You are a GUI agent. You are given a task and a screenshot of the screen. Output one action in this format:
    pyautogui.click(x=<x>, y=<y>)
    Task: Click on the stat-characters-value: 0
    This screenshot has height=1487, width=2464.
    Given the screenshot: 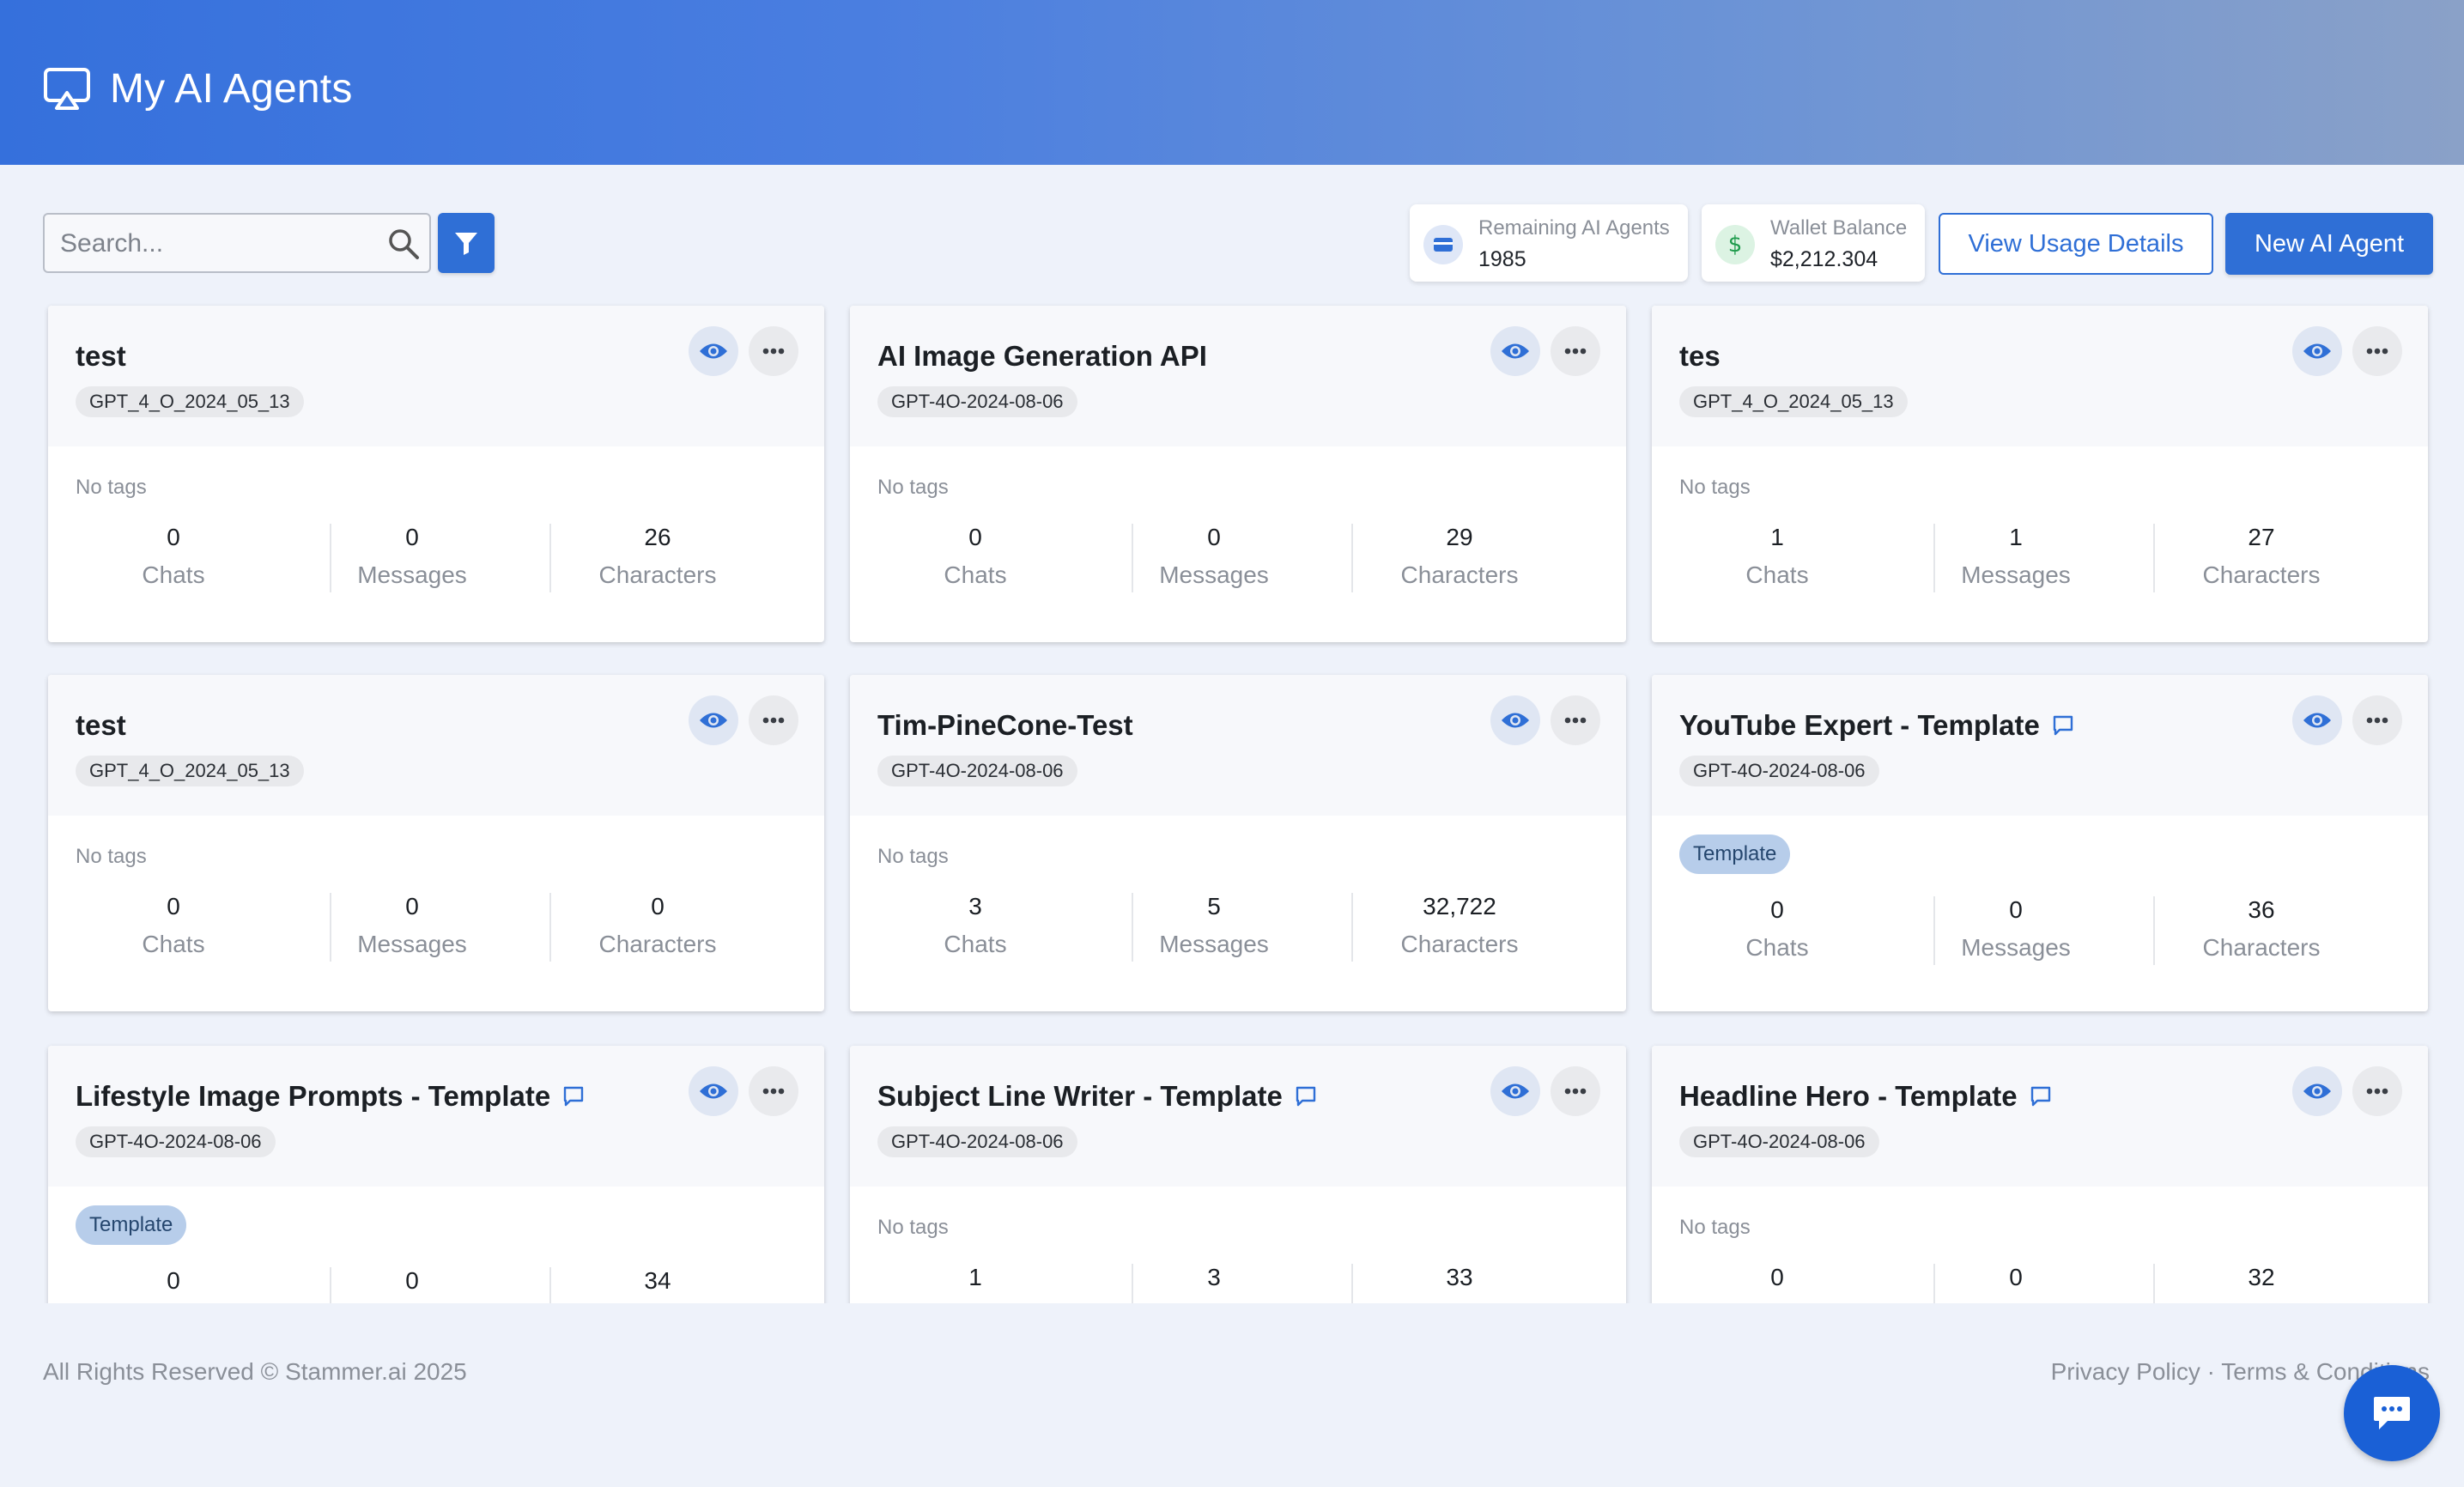 What is the action you would take?
    pyautogui.click(x=658, y=906)
    